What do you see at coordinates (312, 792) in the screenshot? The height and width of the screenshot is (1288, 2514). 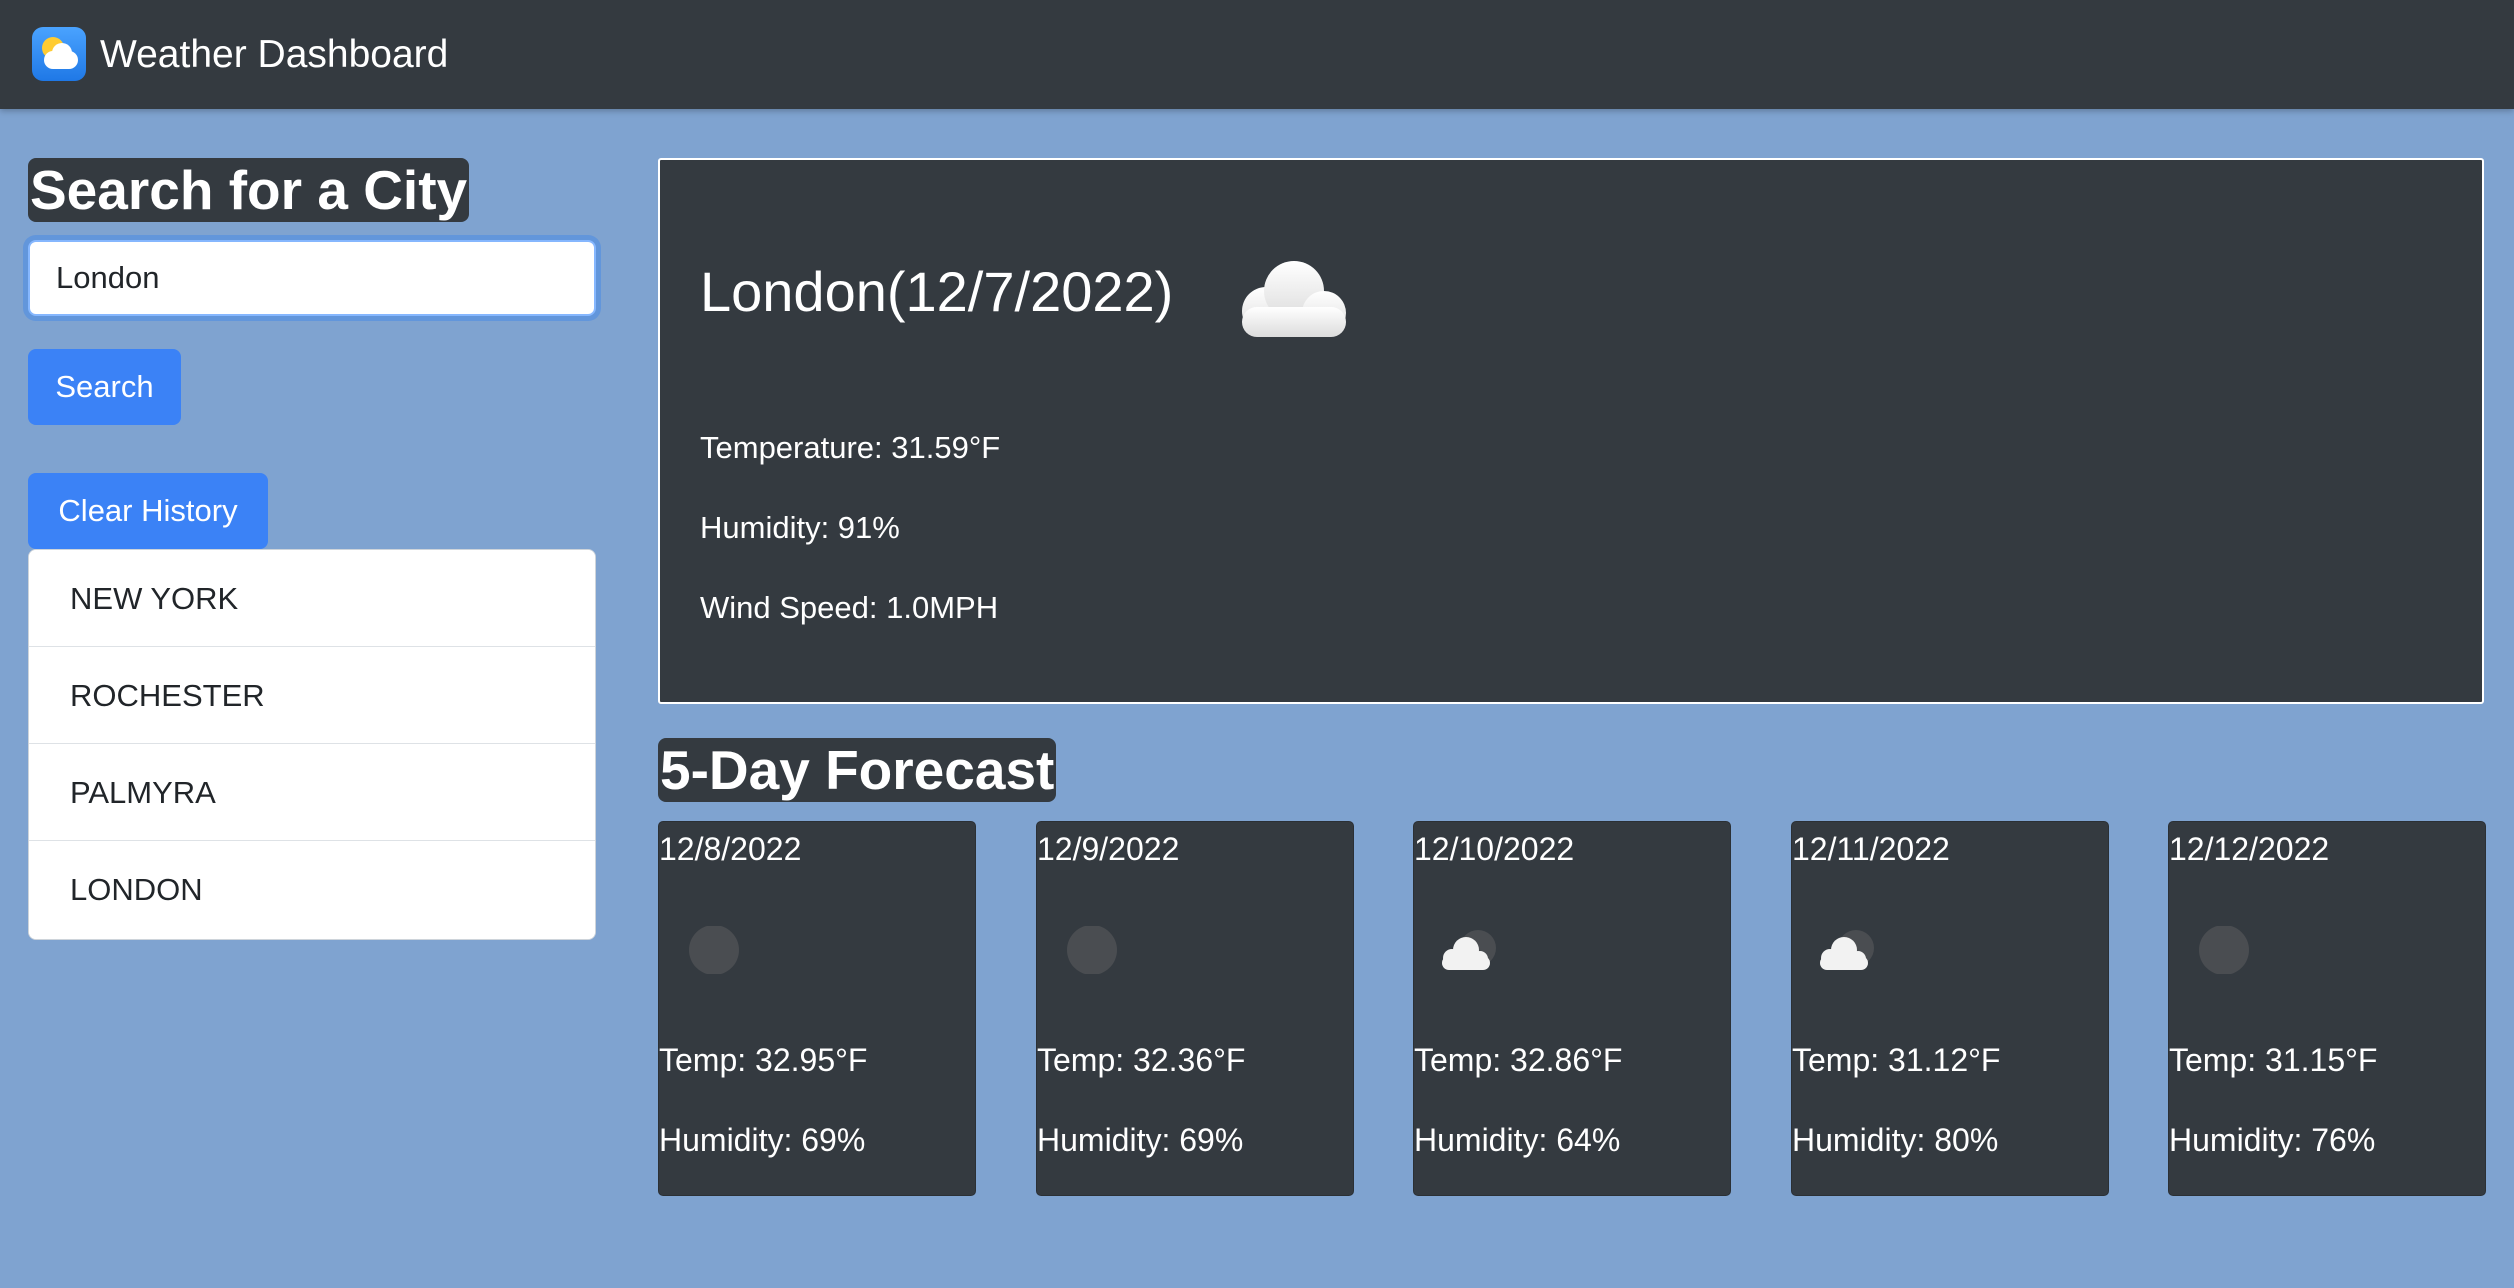 I see `history-item-palmyra: PALMYRA` at bounding box center [312, 792].